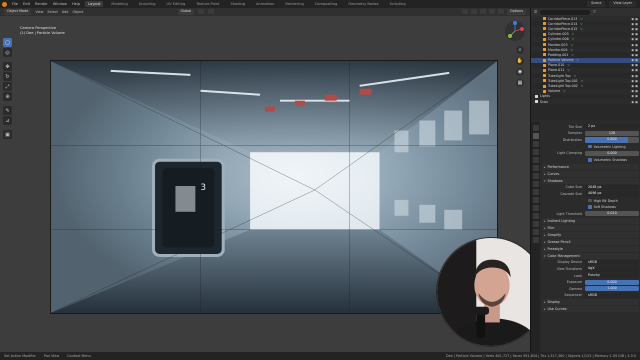  I want to click on distribution-slider: 0.800, so click(612, 140).